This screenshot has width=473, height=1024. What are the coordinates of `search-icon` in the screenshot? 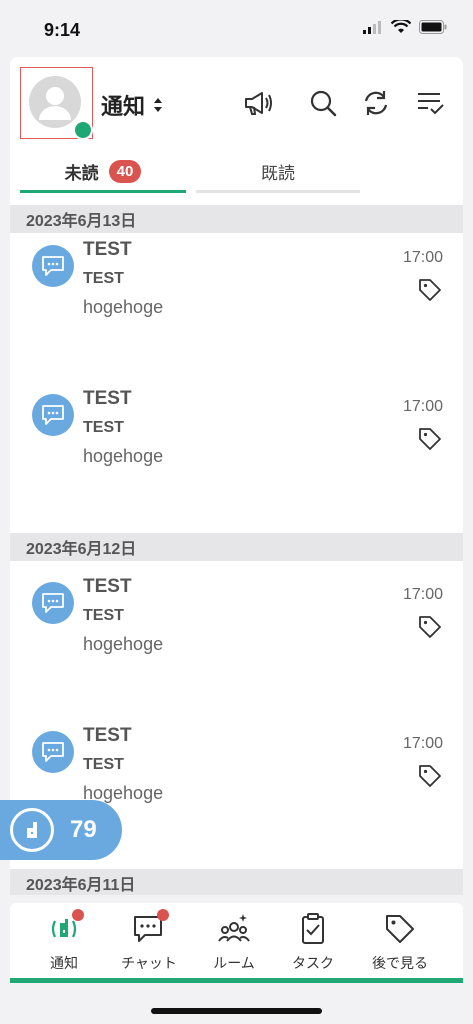 It's located at (323, 103).